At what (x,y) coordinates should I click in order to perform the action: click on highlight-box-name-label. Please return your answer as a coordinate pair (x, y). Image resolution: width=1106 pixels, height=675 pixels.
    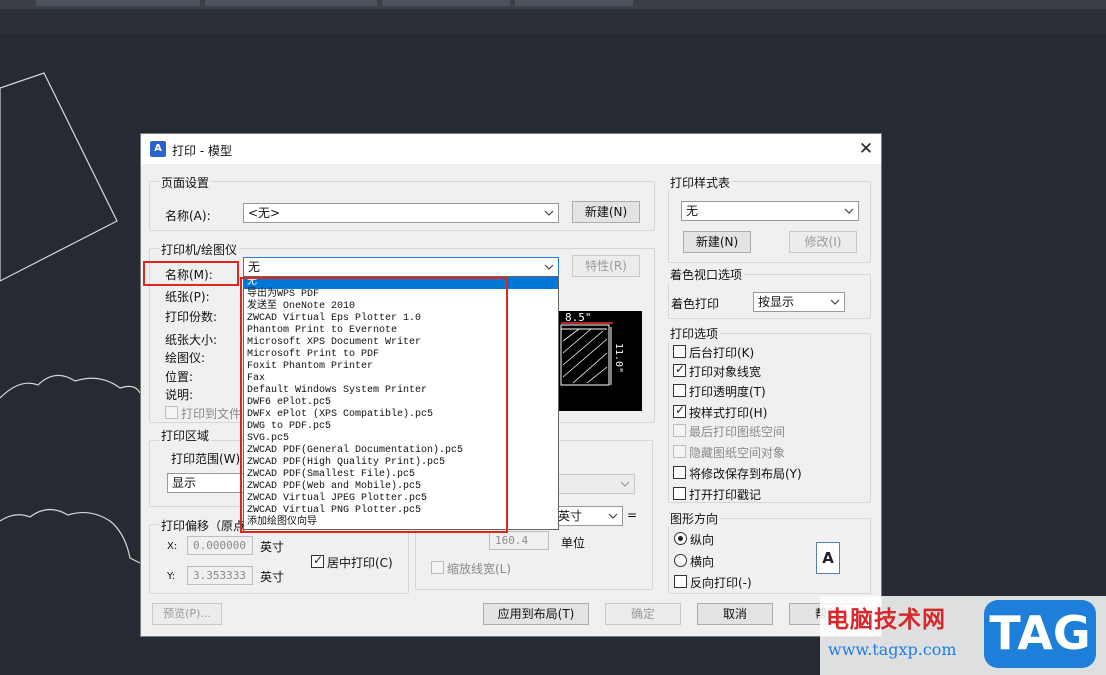
    Looking at the image, I should click on (191, 273).